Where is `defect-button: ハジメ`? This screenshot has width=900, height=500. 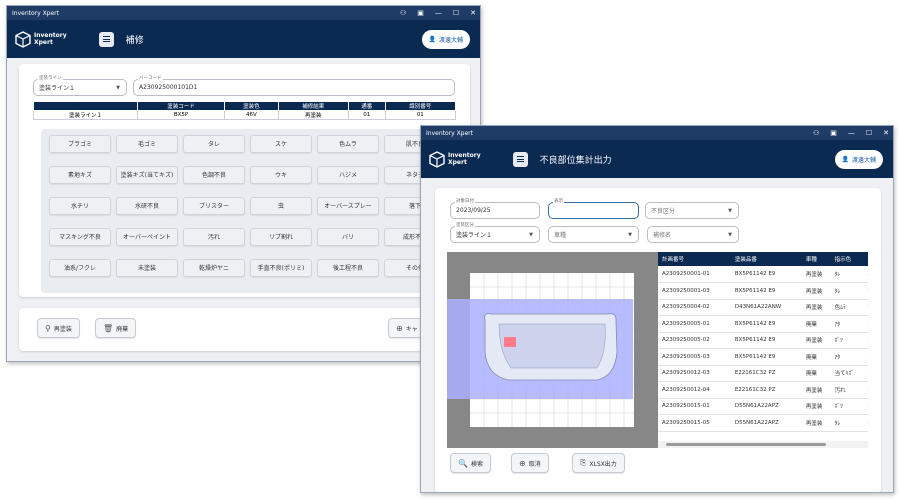
defect-button: ハジメ is located at coordinates (348, 175).